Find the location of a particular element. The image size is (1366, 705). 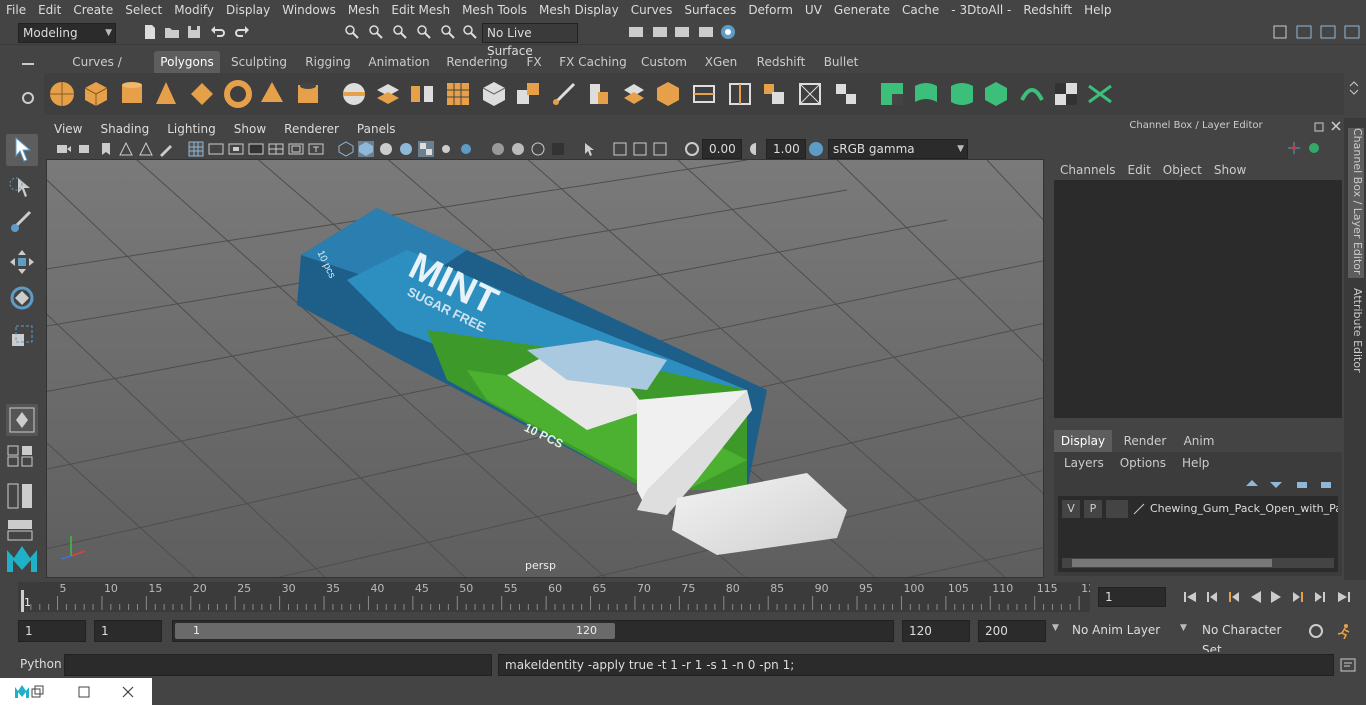

poly-torus-icon is located at coordinates (238, 94).